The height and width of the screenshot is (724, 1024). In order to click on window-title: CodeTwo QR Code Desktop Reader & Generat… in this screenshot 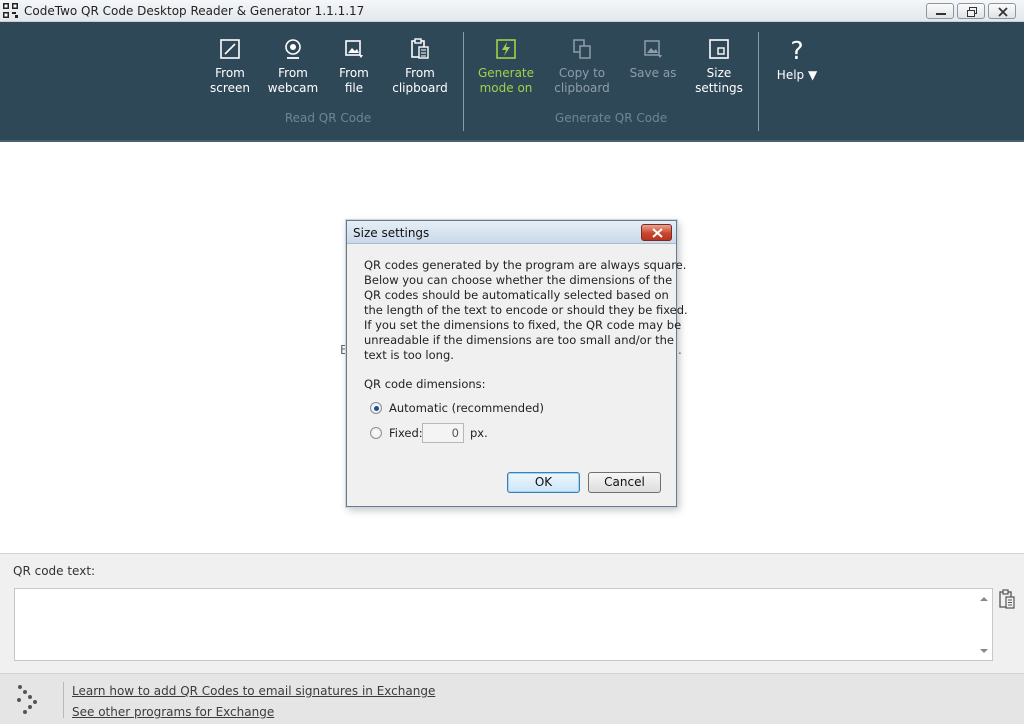, I will do `click(194, 11)`.